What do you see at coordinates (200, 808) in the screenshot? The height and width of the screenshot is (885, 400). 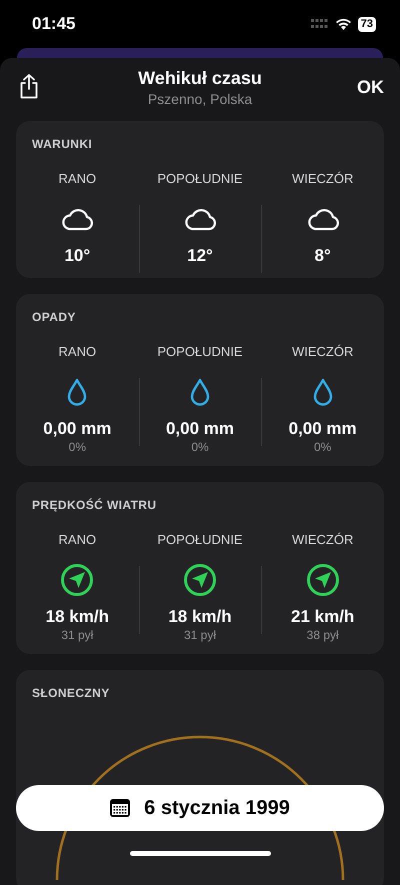 I see `date-button: 6 stycznia 1999` at bounding box center [200, 808].